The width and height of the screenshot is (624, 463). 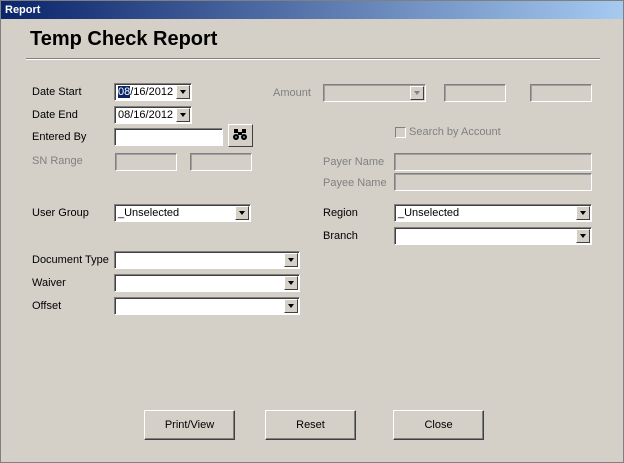 What do you see at coordinates (57, 92) in the screenshot?
I see `date-start-label: Date Start` at bounding box center [57, 92].